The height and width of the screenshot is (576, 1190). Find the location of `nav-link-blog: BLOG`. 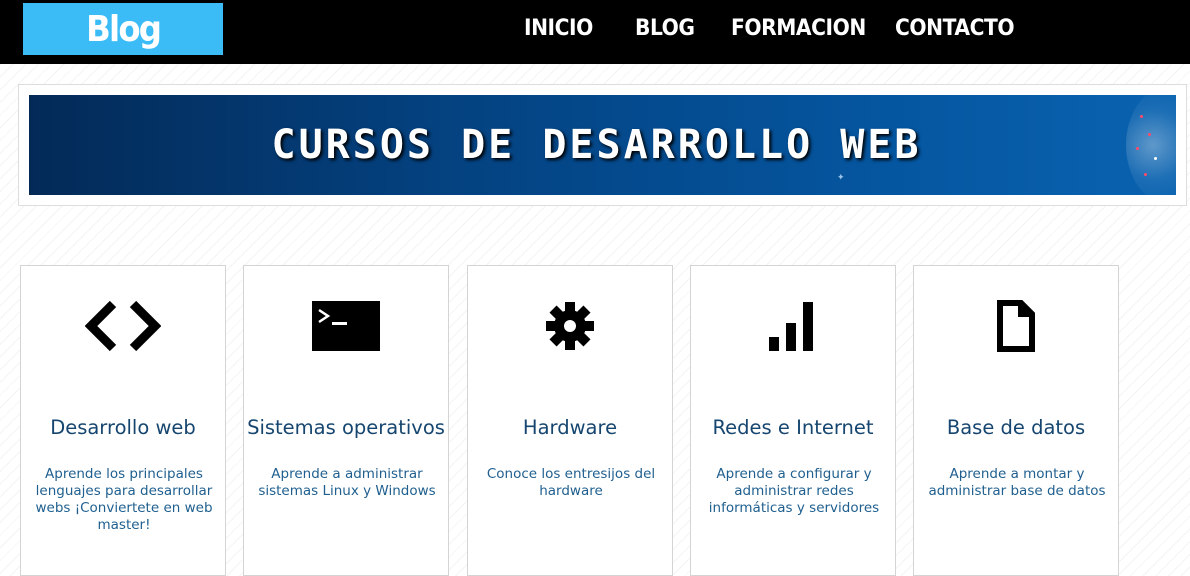

nav-link-blog: BLOG is located at coordinates (665, 28).